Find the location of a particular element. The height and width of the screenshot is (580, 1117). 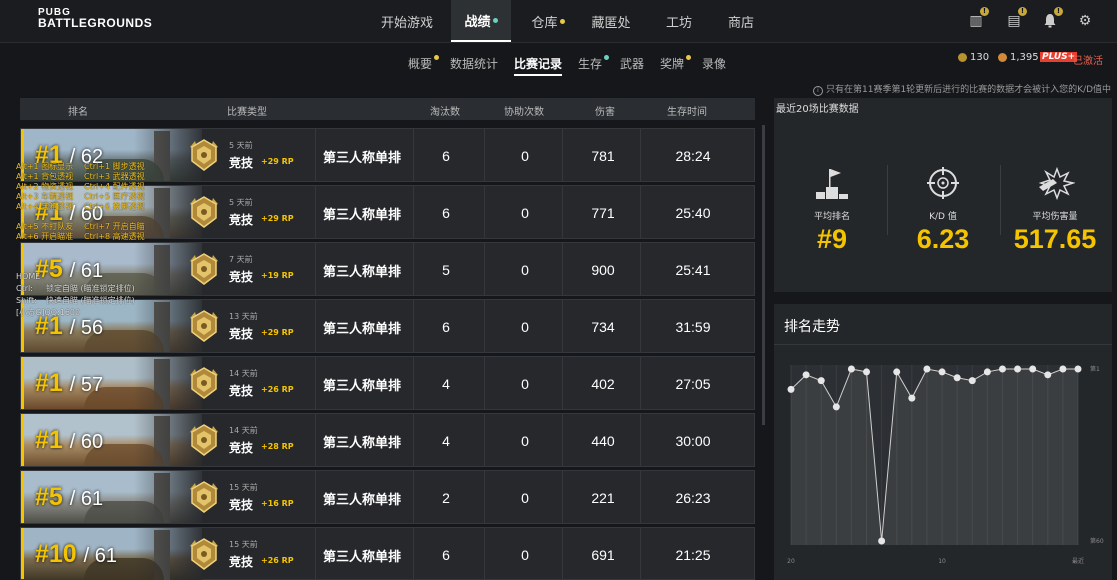

match-time-ago: 5 天前 is located at coordinates (241, 145).